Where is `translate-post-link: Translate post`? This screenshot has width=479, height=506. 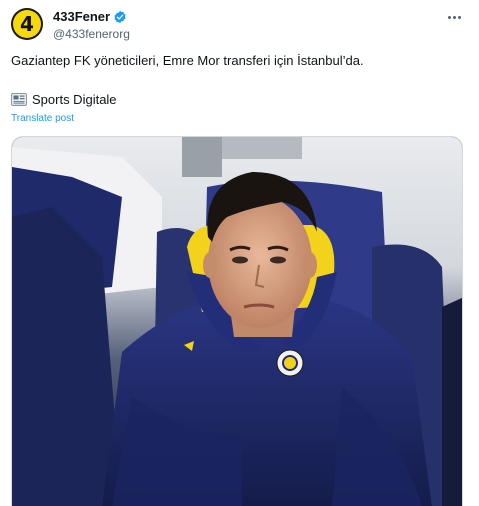
translate-post-link: Translate post is located at coordinates (42, 118).